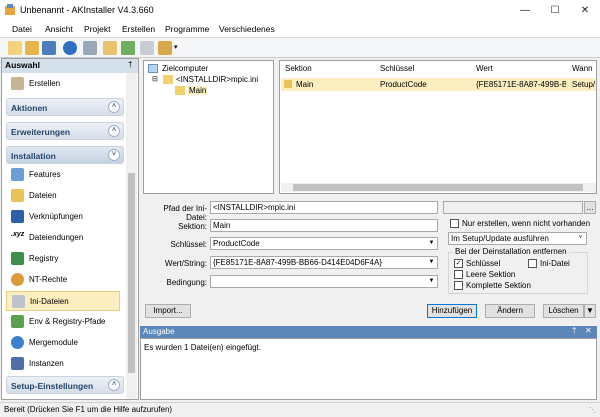  I want to click on wert-combobox: {FE85171E-8A87-499B-BB66-D414E04D6F4A} ▼, so click(324, 262).